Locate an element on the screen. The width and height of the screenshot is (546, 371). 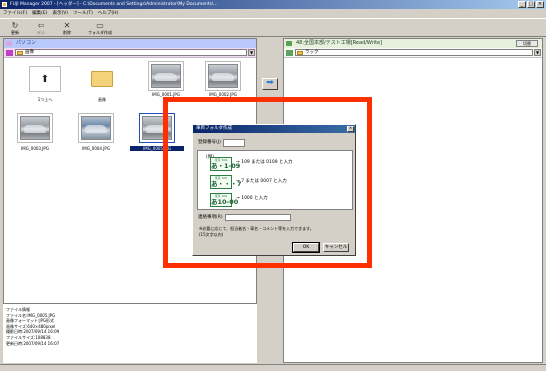
local-pane-title-text: パソコン is located at coordinates (26, 43).